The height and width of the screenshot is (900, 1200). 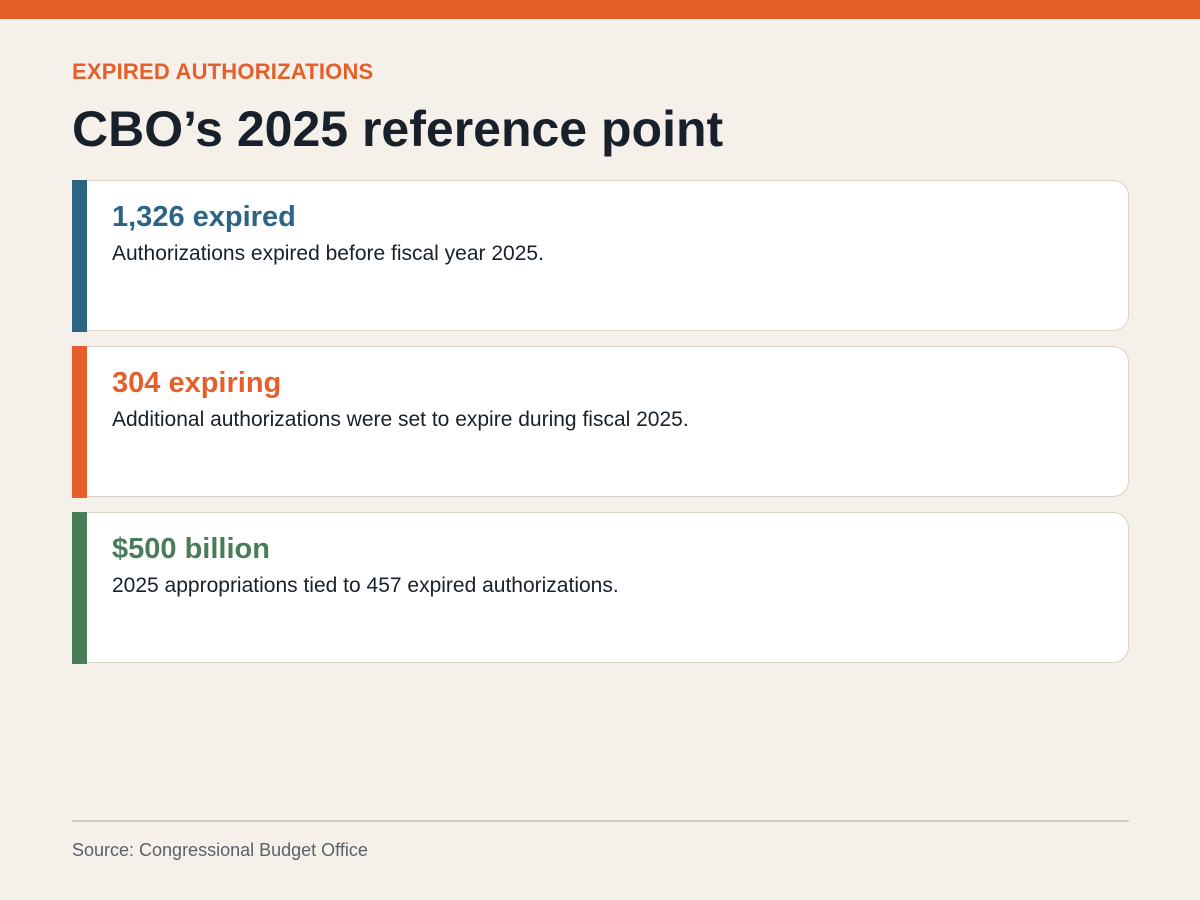 I want to click on eyebrow-label: EXPIRED AUTHORIZATIONS, so click(x=223, y=71).